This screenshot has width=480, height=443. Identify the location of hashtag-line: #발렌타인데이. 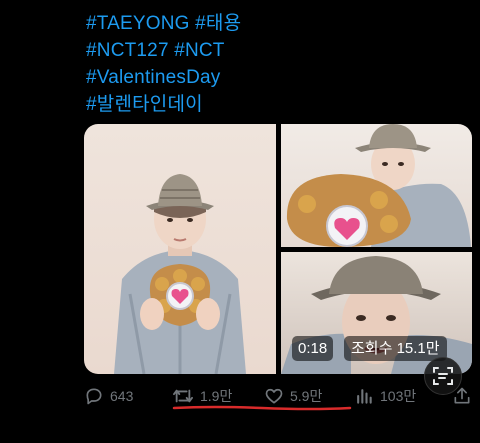
(276, 104).